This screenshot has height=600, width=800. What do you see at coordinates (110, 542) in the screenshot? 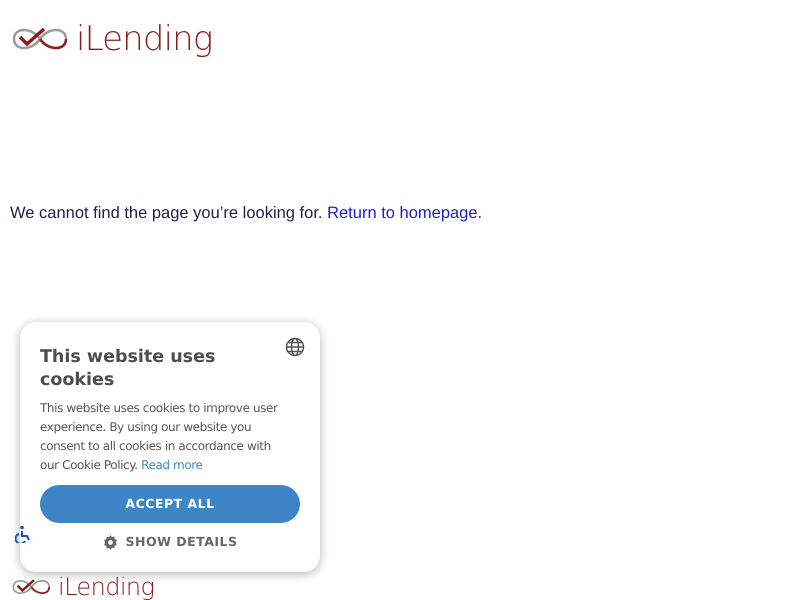
I see `gear-icon` at bounding box center [110, 542].